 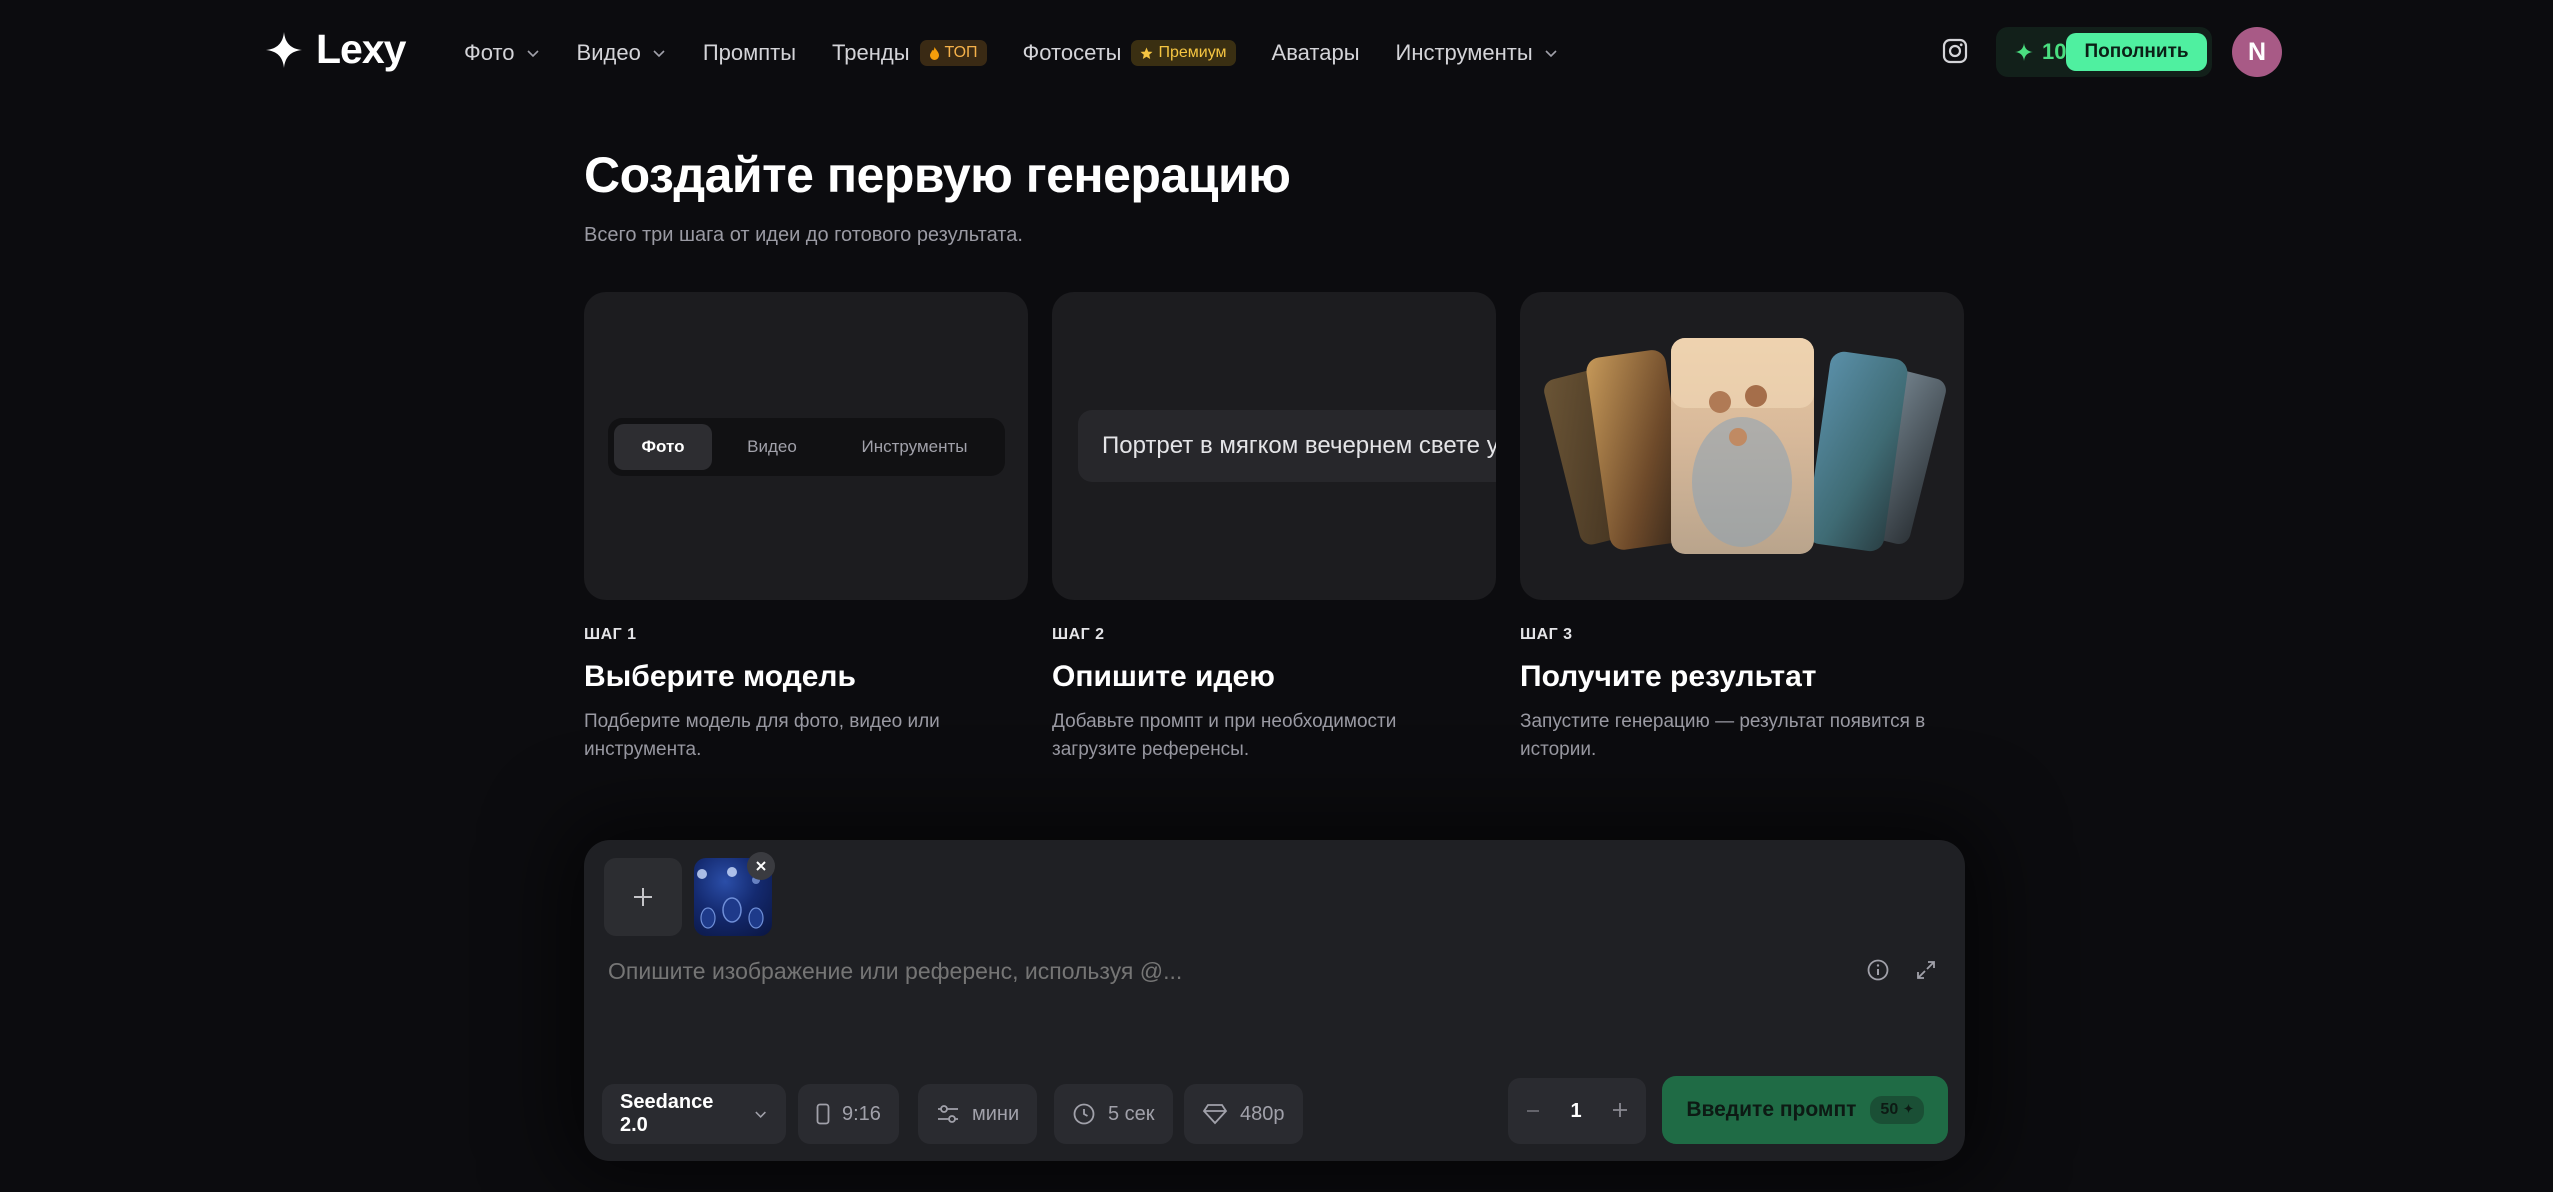 What do you see at coordinates (1926, 970) in the screenshot?
I see `expand-icon` at bounding box center [1926, 970].